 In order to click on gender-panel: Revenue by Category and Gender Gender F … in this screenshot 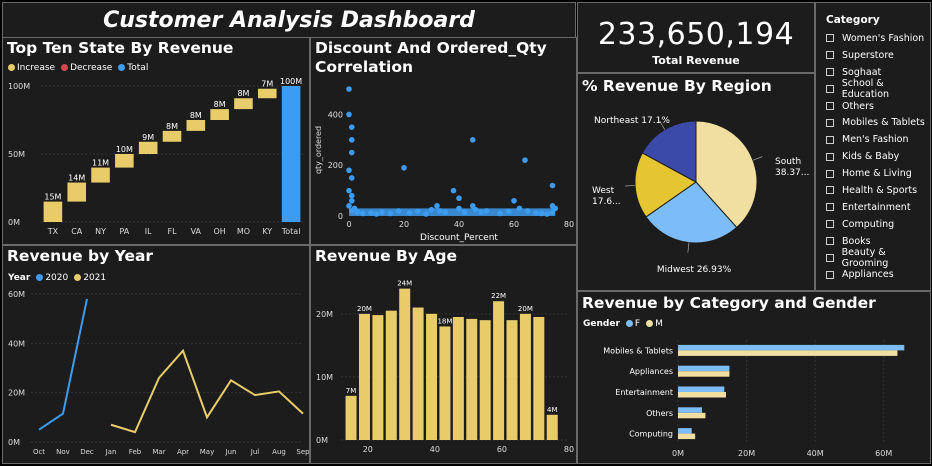, I will do `click(754, 377)`.